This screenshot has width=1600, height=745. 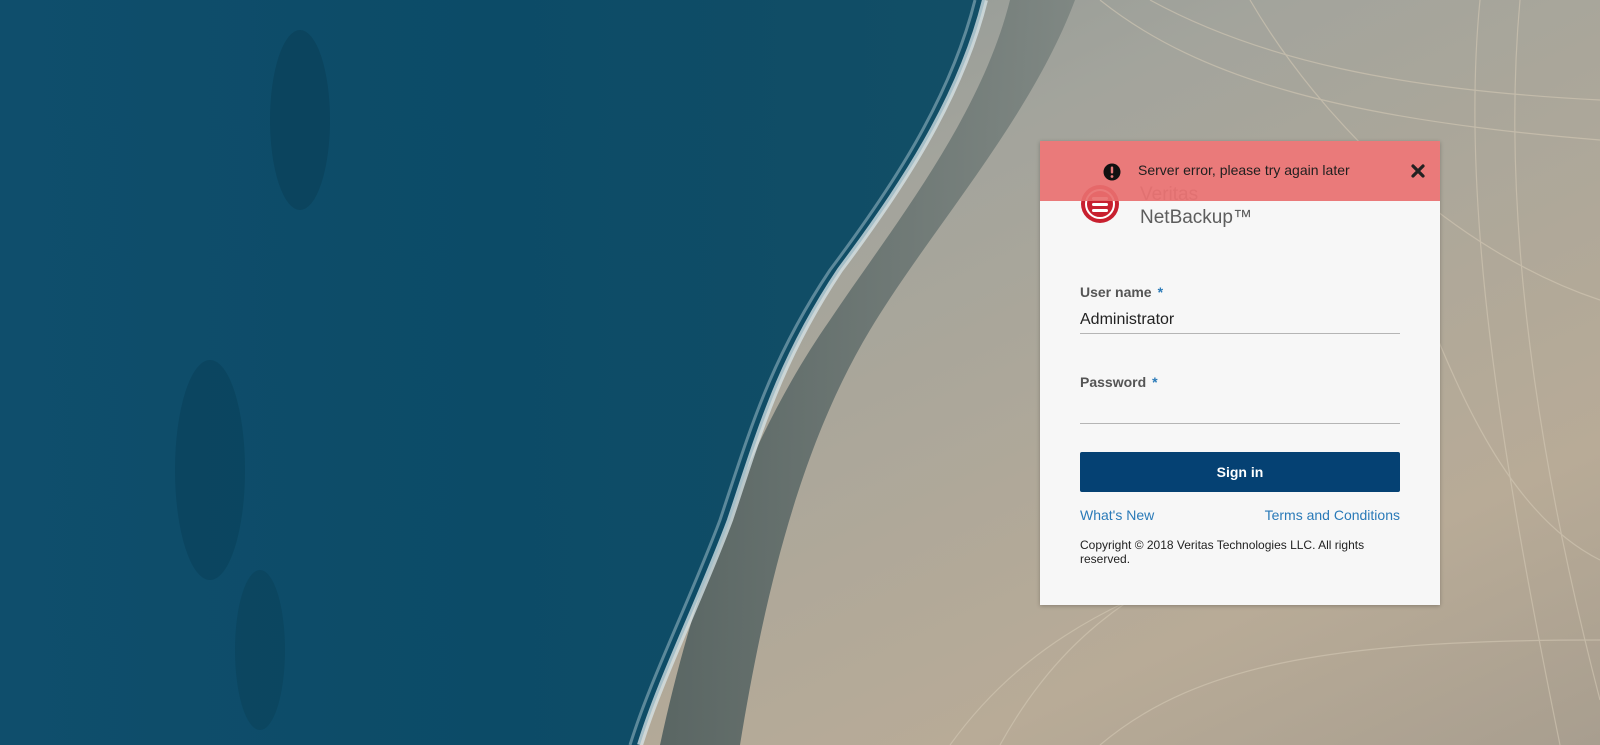 What do you see at coordinates (1112, 172) in the screenshot?
I see `exclamation-circle-icon` at bounding box center [1112, 172].